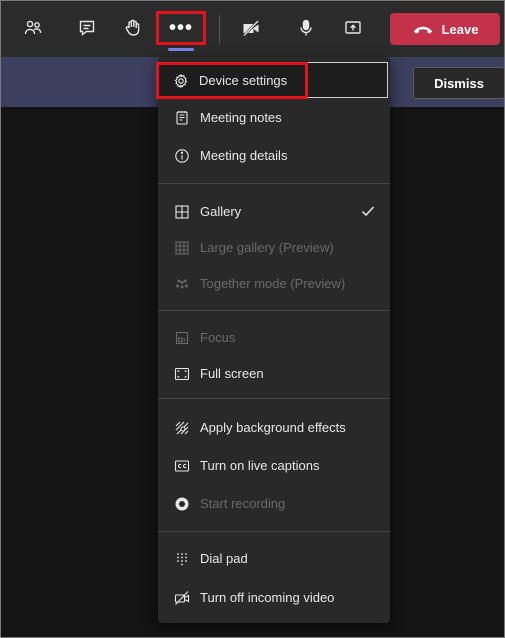  What do you see at coordinates (182, 156) in the screenshot?
I see `info-icon` at bounding box center [182, 156].